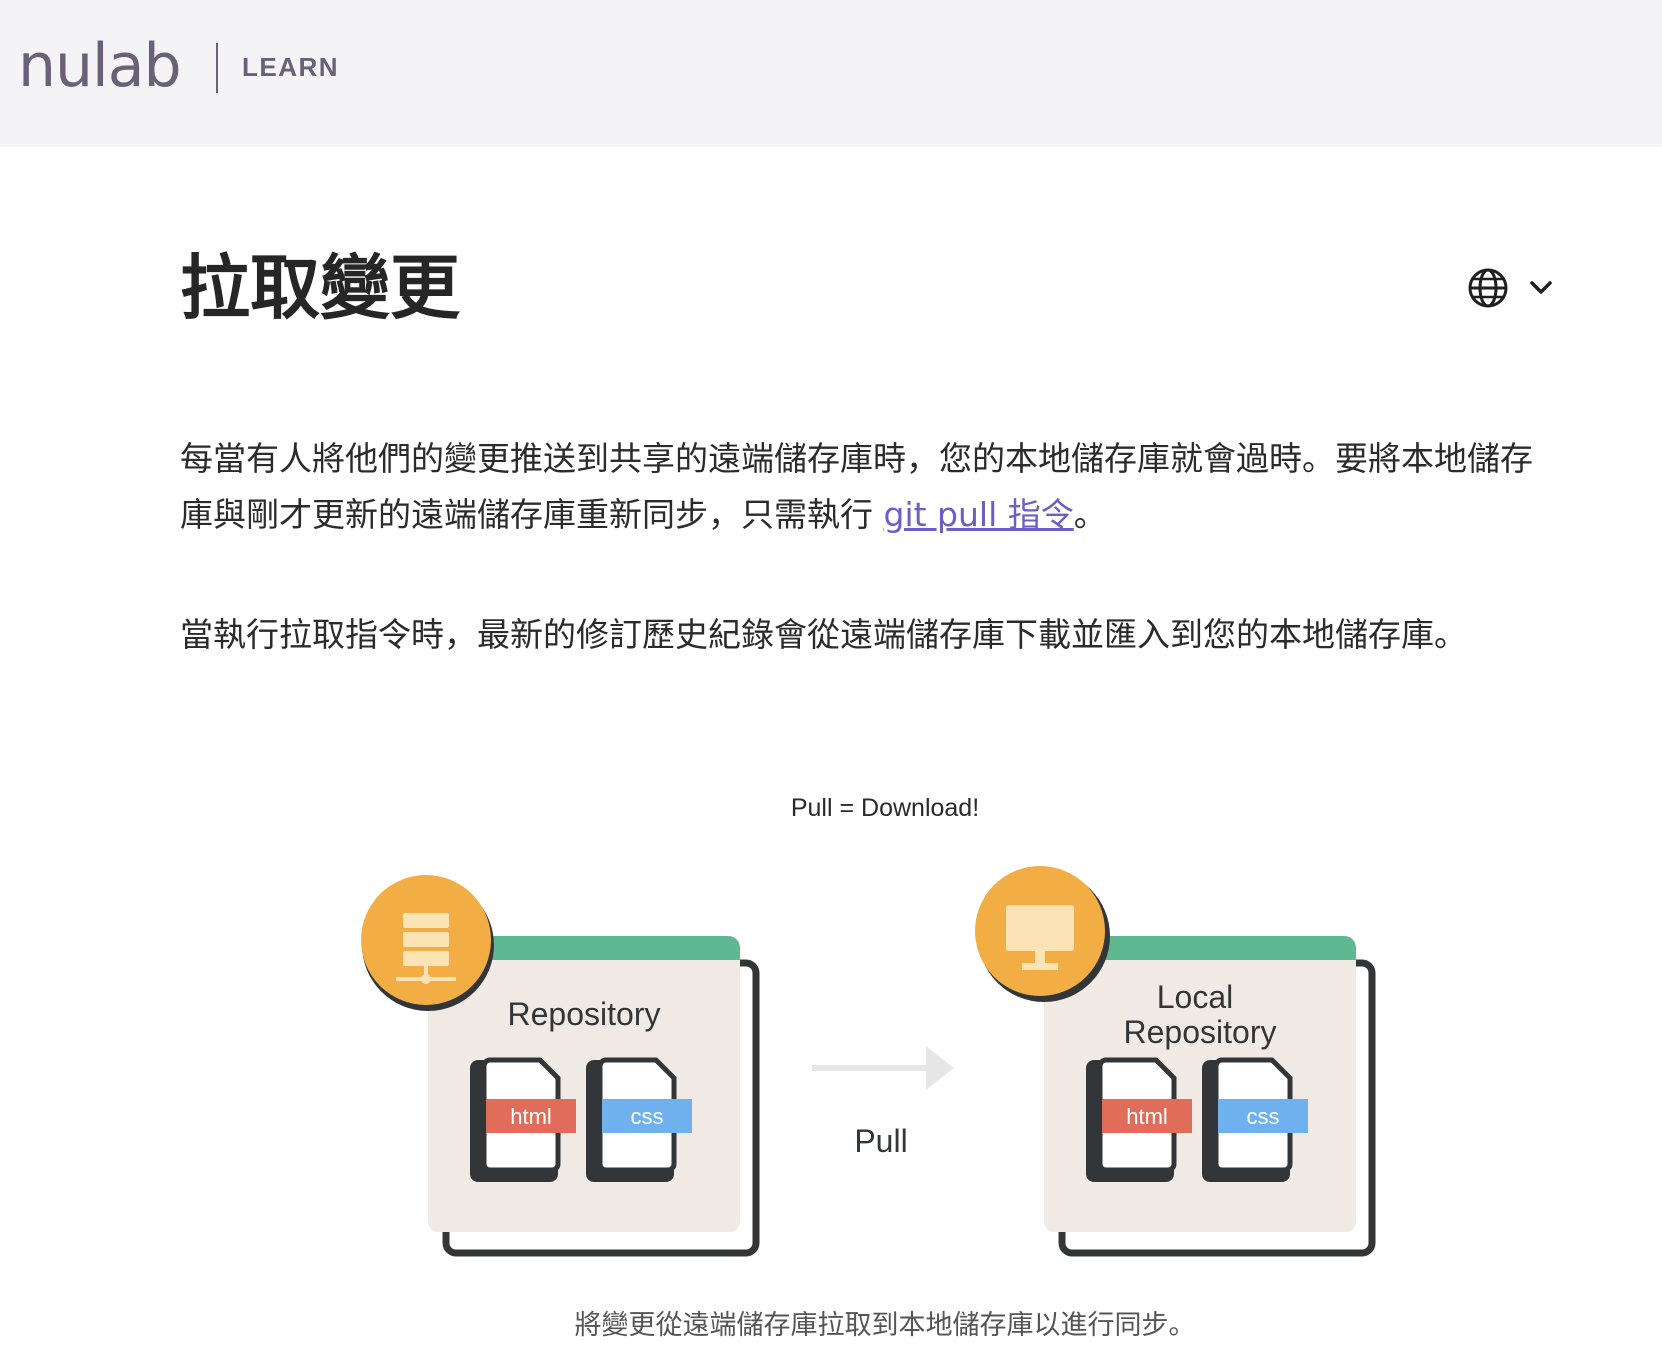 This screenshot has width=1662, height=1356. I want to click on local-repository-card: Local Repository html css, so click(1210, 1096).